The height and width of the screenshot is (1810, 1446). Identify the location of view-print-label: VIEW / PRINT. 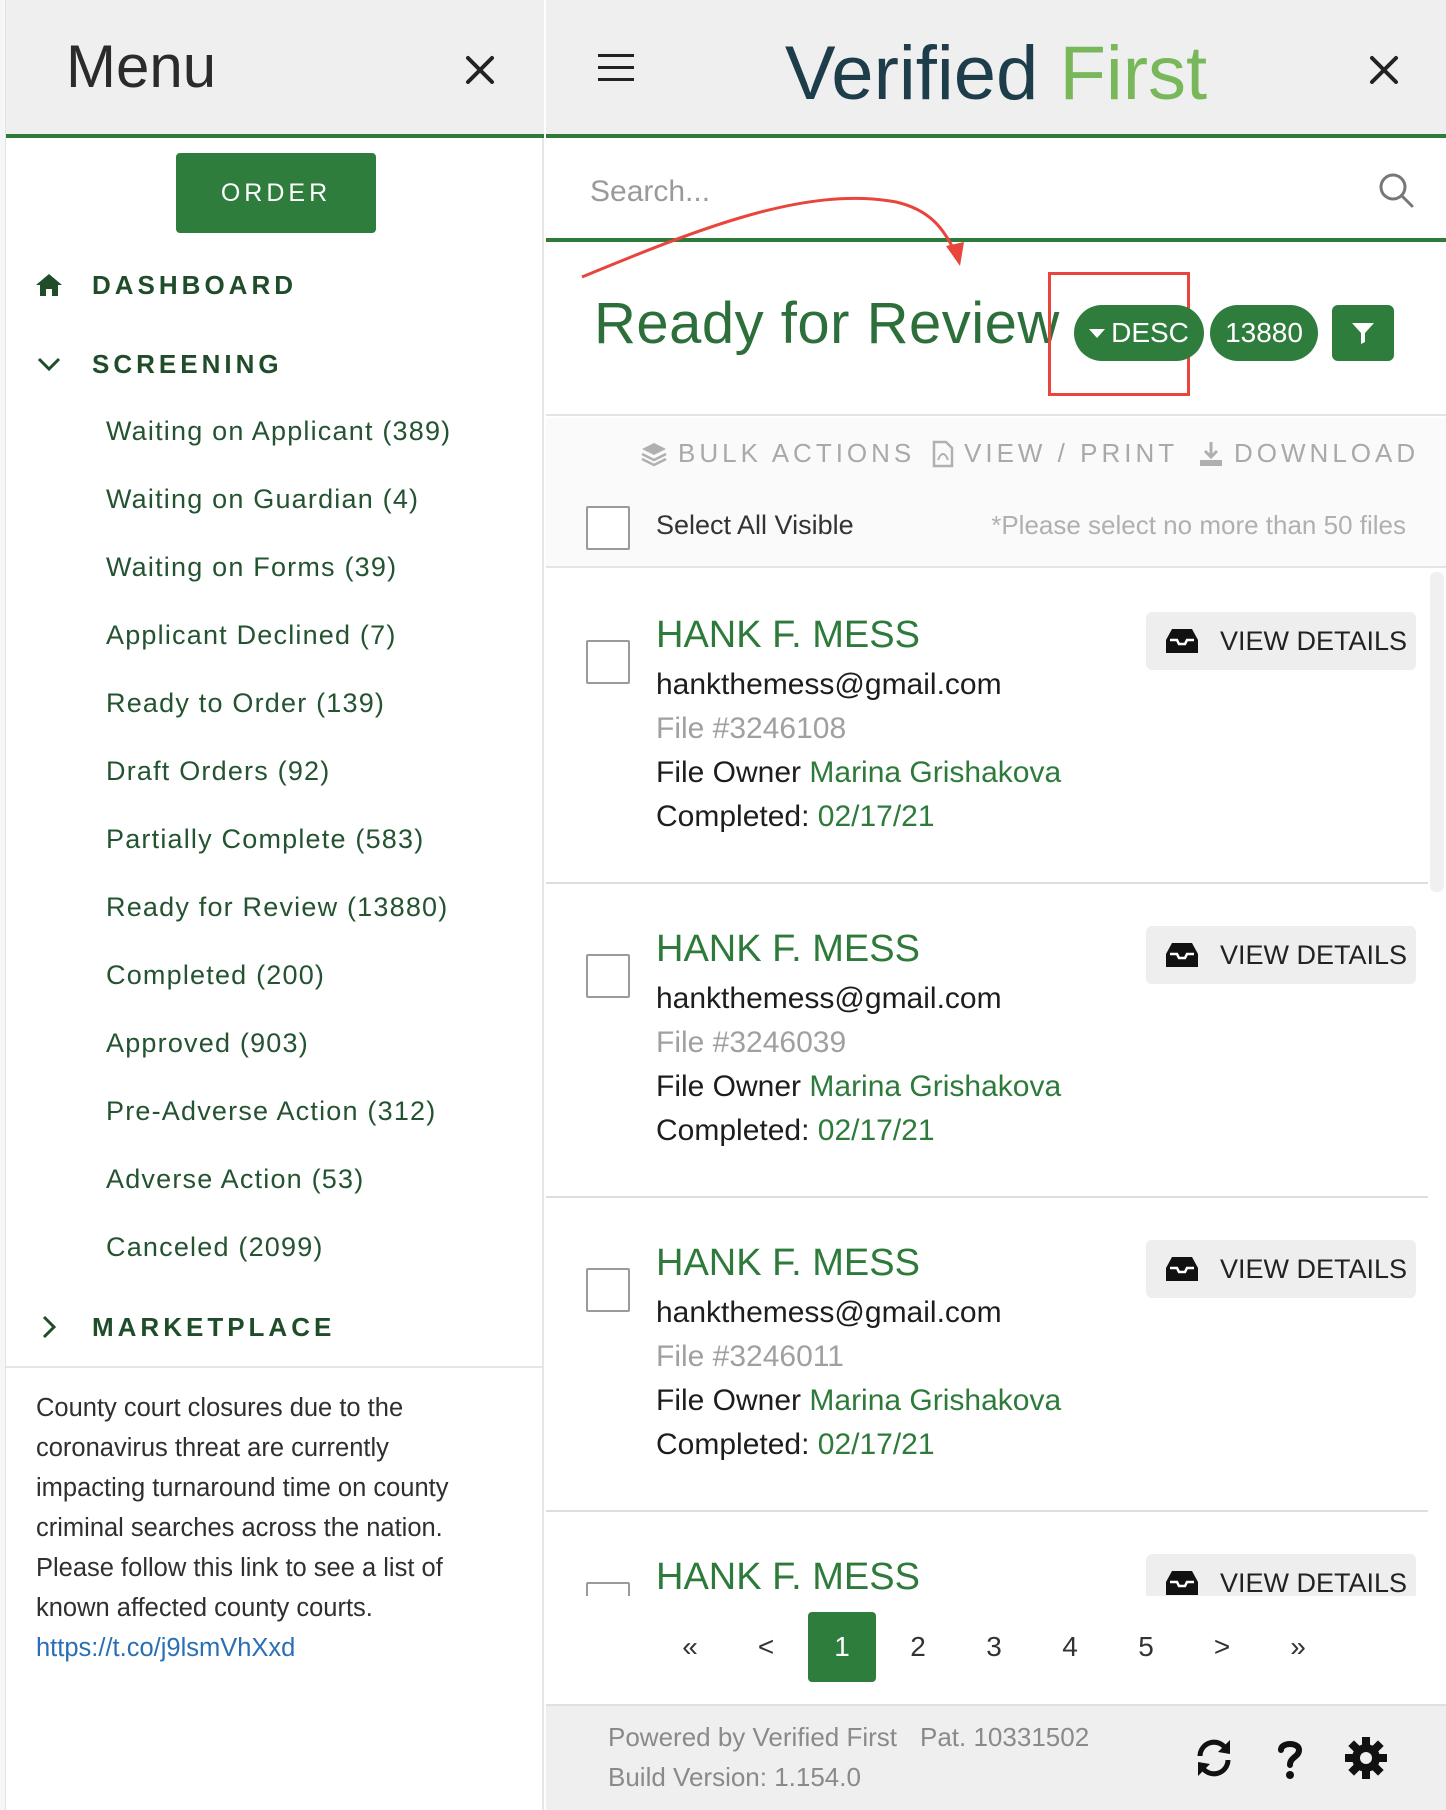
(1071, 453).